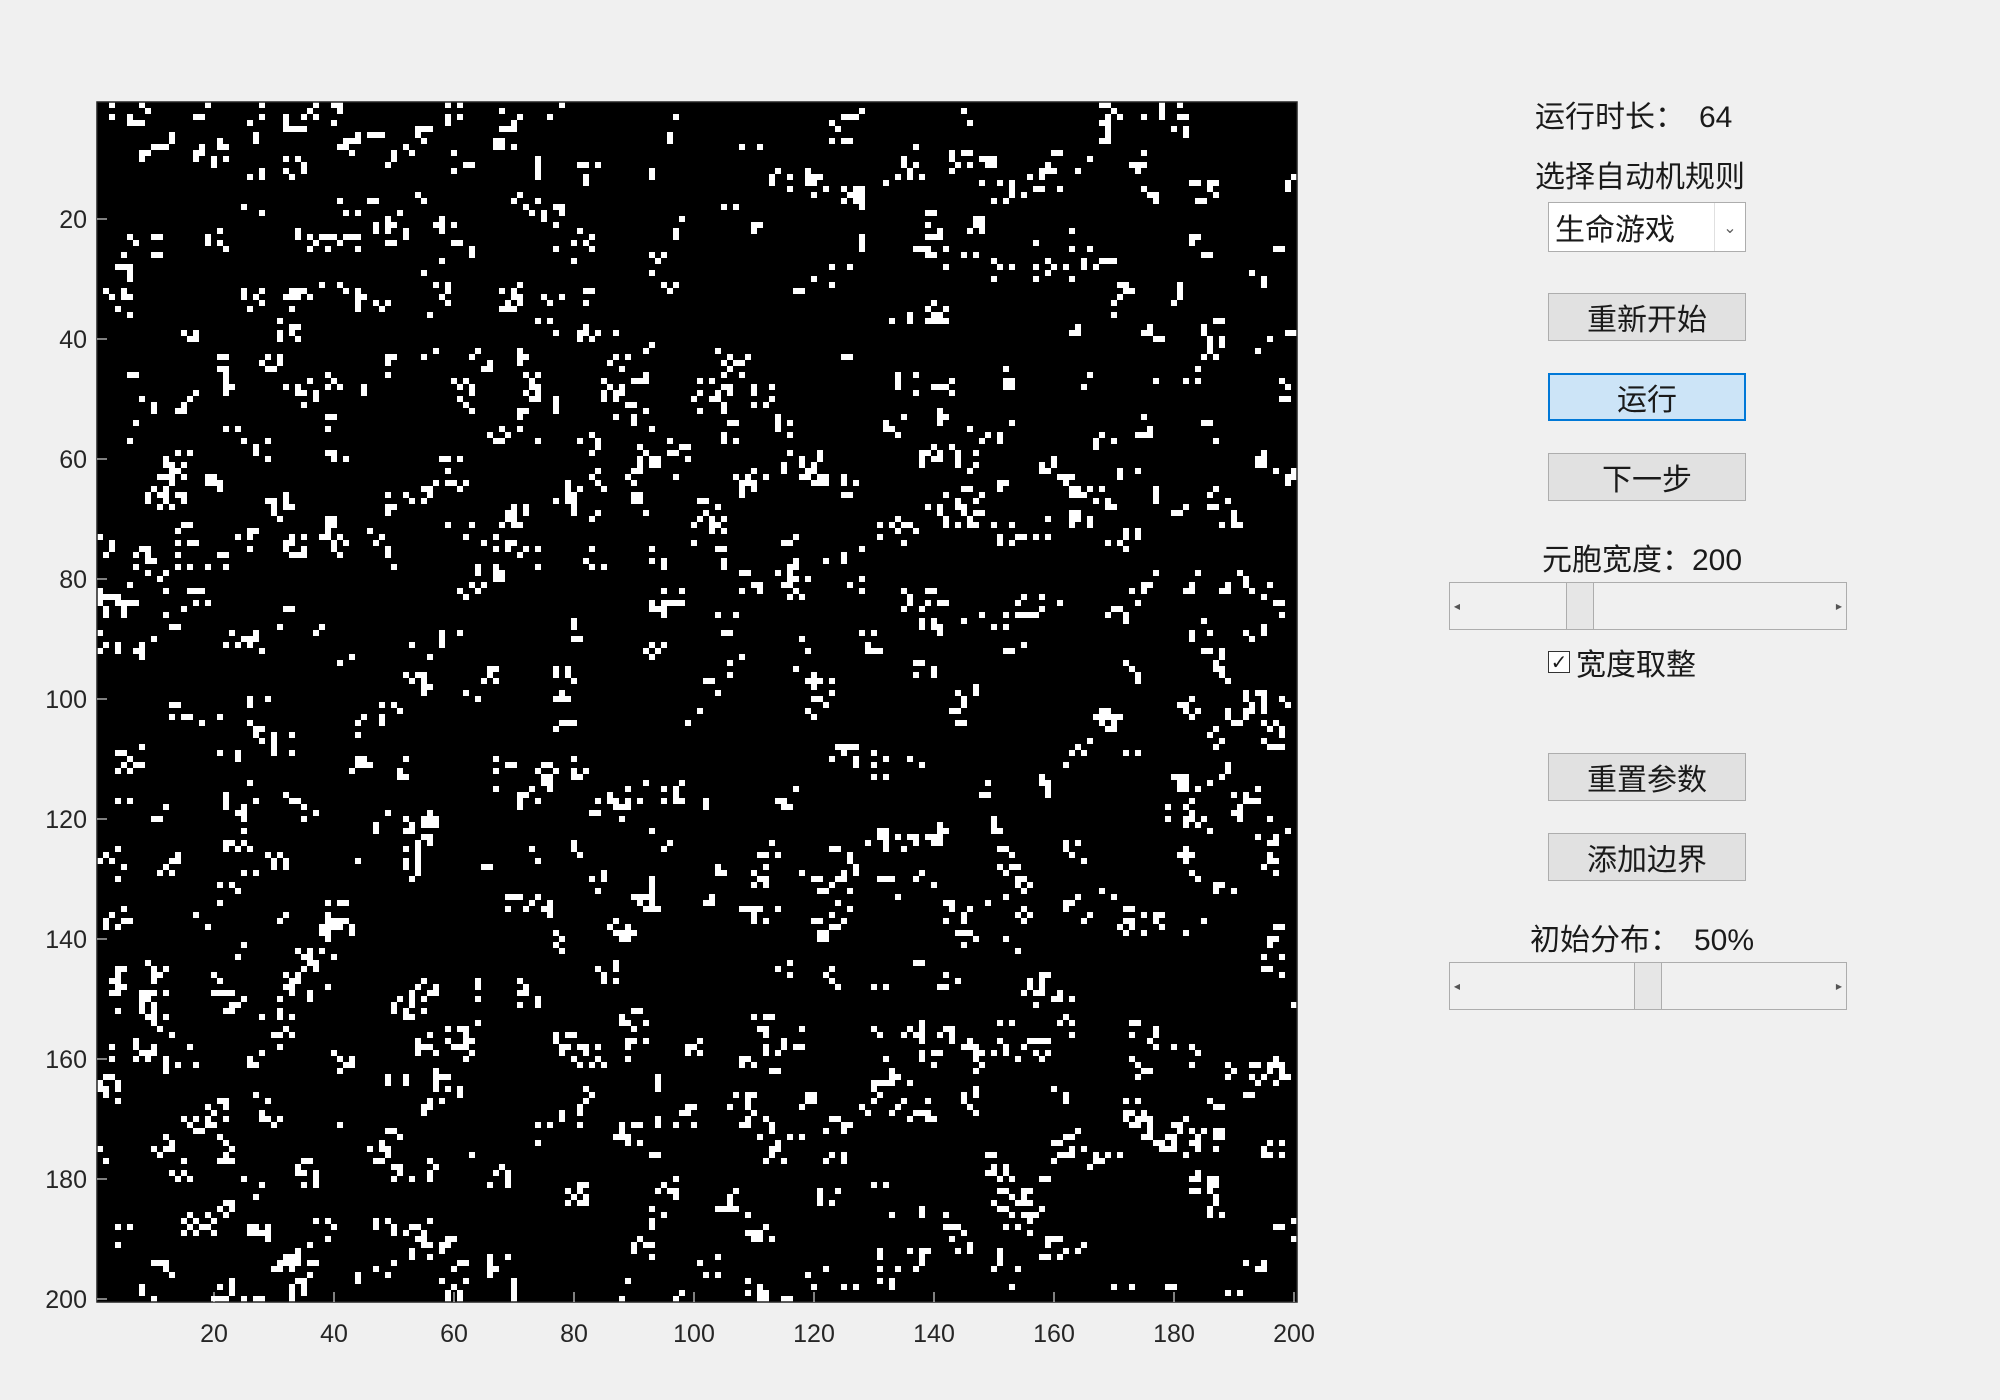 The width and height of the screenshot is (2000, 1400). What do you see at coordinates (1647, 317) in the screenshot?
I see `restart-button: 重新开始` at bounding box center [1647, 317].